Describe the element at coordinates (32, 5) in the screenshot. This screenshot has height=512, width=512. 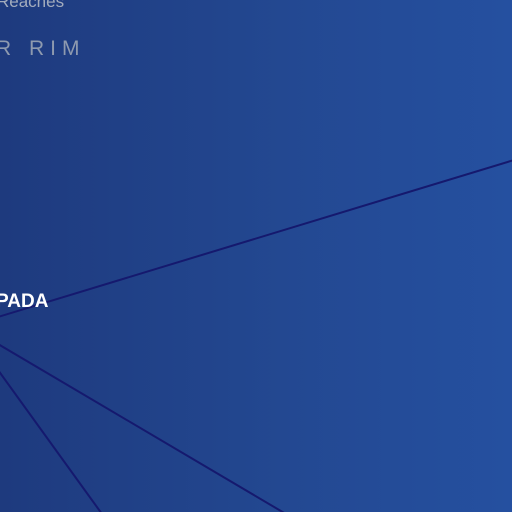
I see `region-label-reaches: Reaches` at that location.